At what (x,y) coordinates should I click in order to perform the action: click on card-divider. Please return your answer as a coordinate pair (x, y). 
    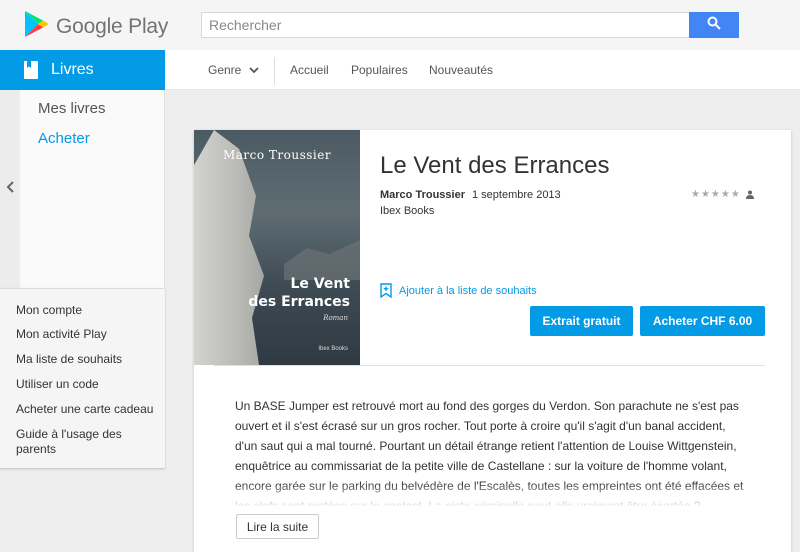
    Looking at the image, I should click on (489, 365).